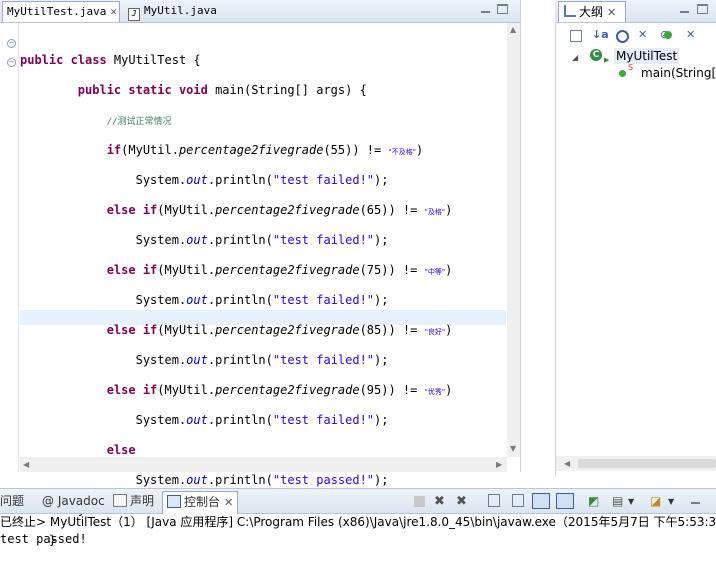 The image size is (716, 564). I want to click on outline-toolbar: ↓a ✕ ⊘ ✕, so click(636, 35).